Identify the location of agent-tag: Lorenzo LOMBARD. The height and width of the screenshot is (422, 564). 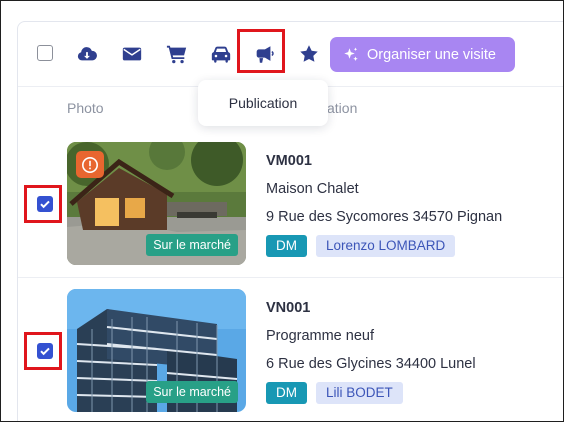
(386, 246).